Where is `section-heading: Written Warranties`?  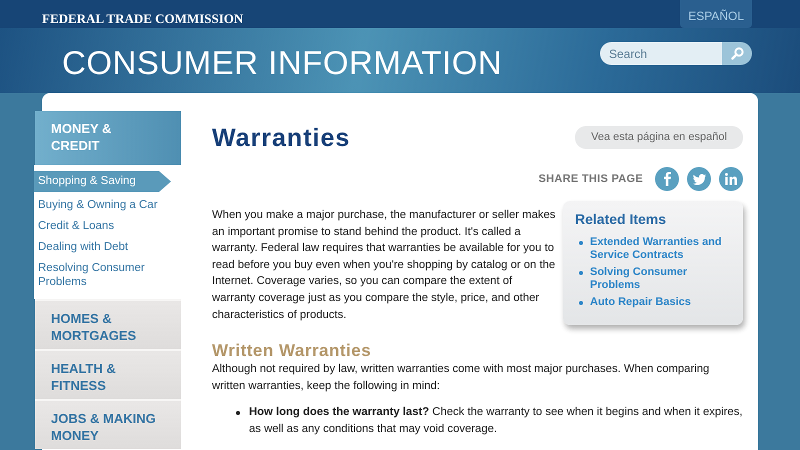 section-heading: Written Warranties is located at coordinates (292, 351).